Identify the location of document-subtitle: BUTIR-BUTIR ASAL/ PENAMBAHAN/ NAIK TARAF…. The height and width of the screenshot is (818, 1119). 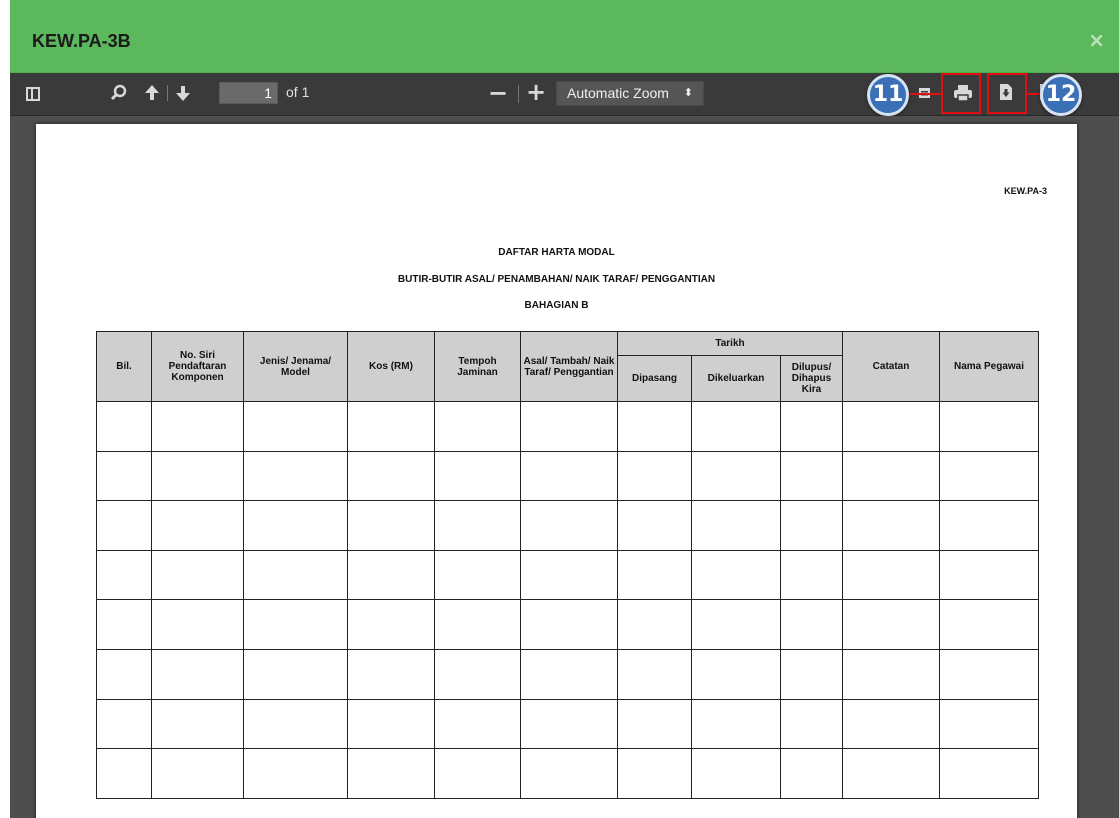
(556, 279).